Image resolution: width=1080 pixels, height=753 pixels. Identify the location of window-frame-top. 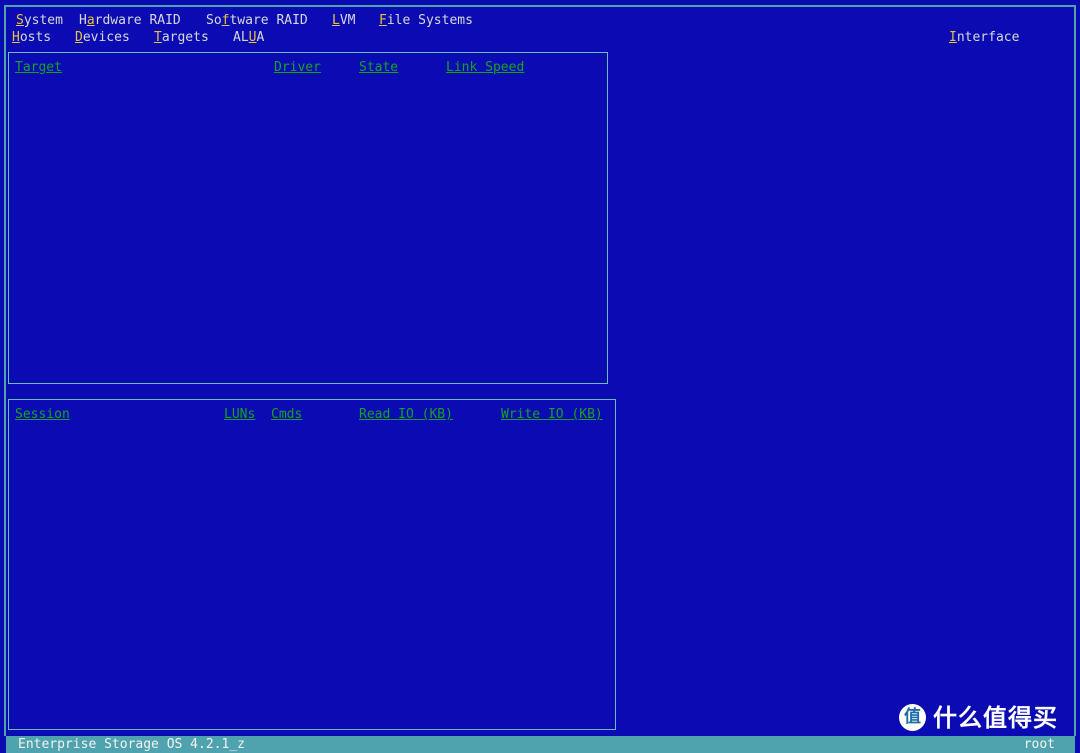
(540, 6).